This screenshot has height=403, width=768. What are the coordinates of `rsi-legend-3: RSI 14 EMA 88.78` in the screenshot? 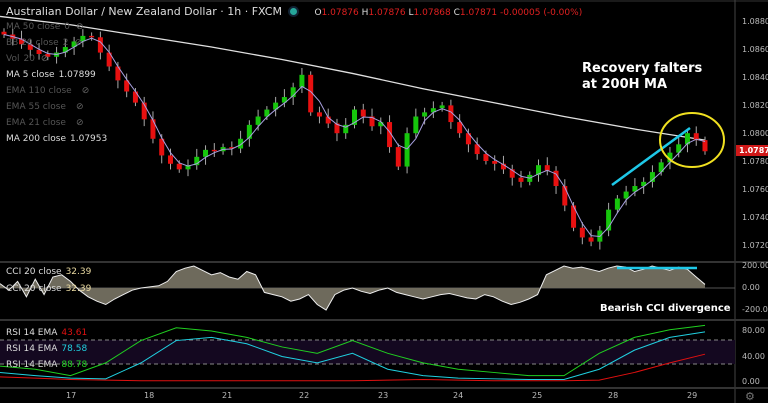 It's located at (46, 365).